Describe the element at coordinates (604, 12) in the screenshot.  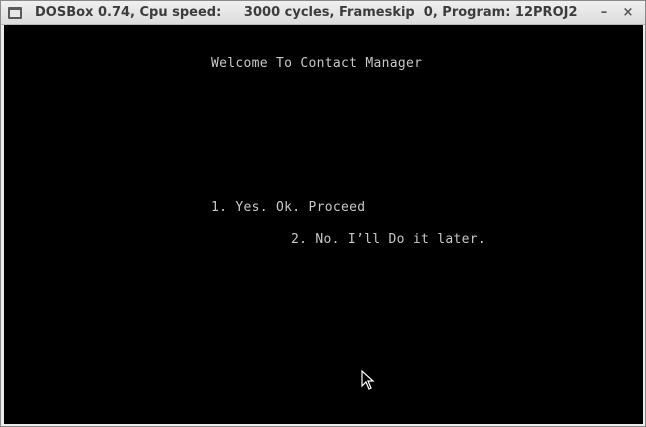
I see `minimize-icon: –` at that location.